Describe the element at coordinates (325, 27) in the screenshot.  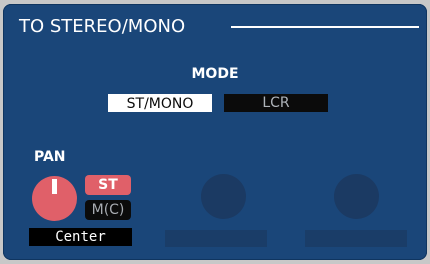
I see `title-divider-line` at that location.